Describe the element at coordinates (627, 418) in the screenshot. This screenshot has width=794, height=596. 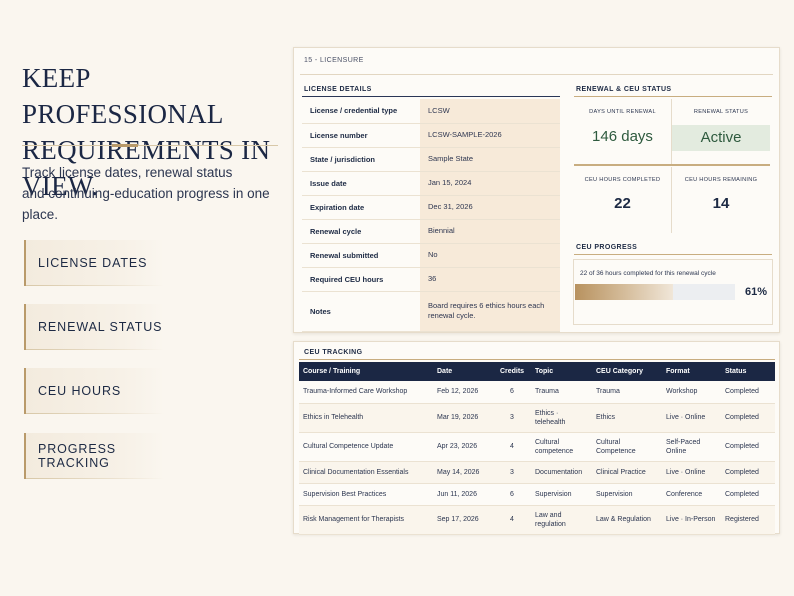
I see `ceu-table-cell: Ethics` at that location.